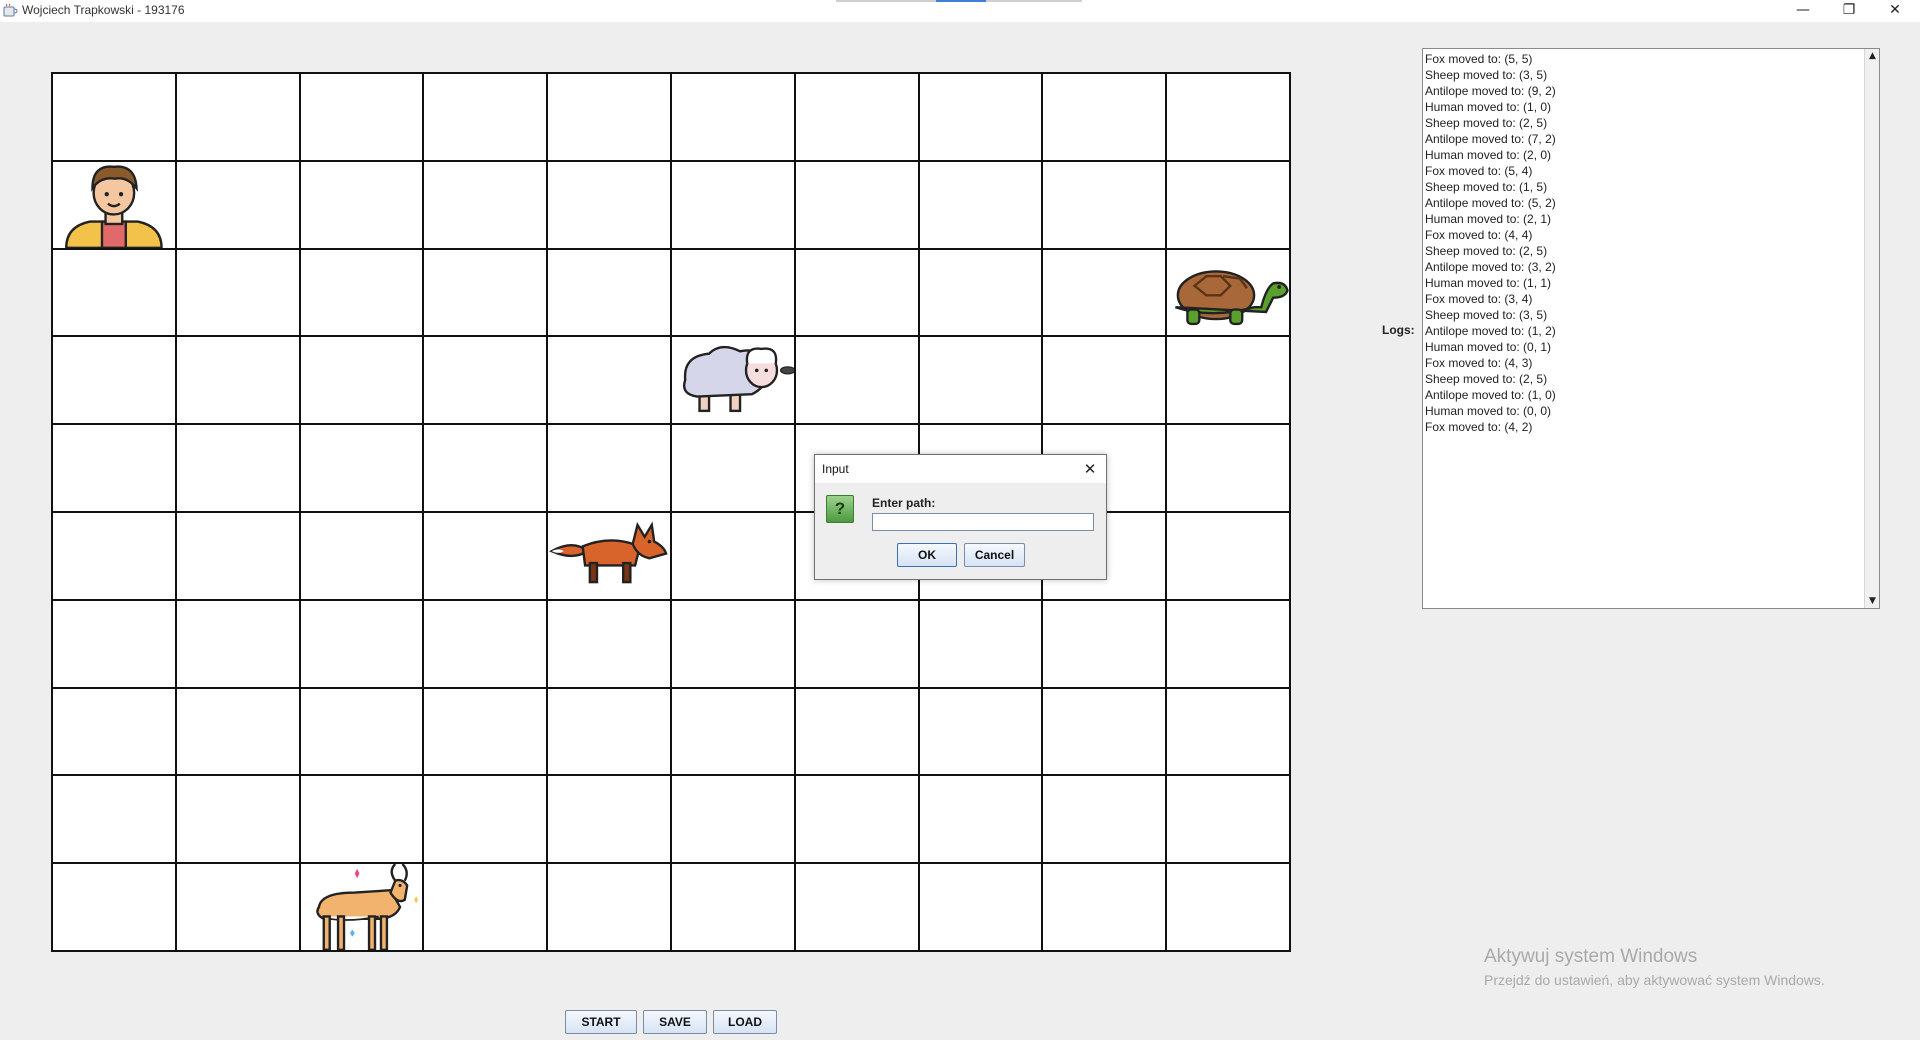 This screenshot has width=1920, height=1040. What do you see at coordinates (1895, 11) in the screenshot?
I see `close-button: ✕` at bounding box center [1895, 11].